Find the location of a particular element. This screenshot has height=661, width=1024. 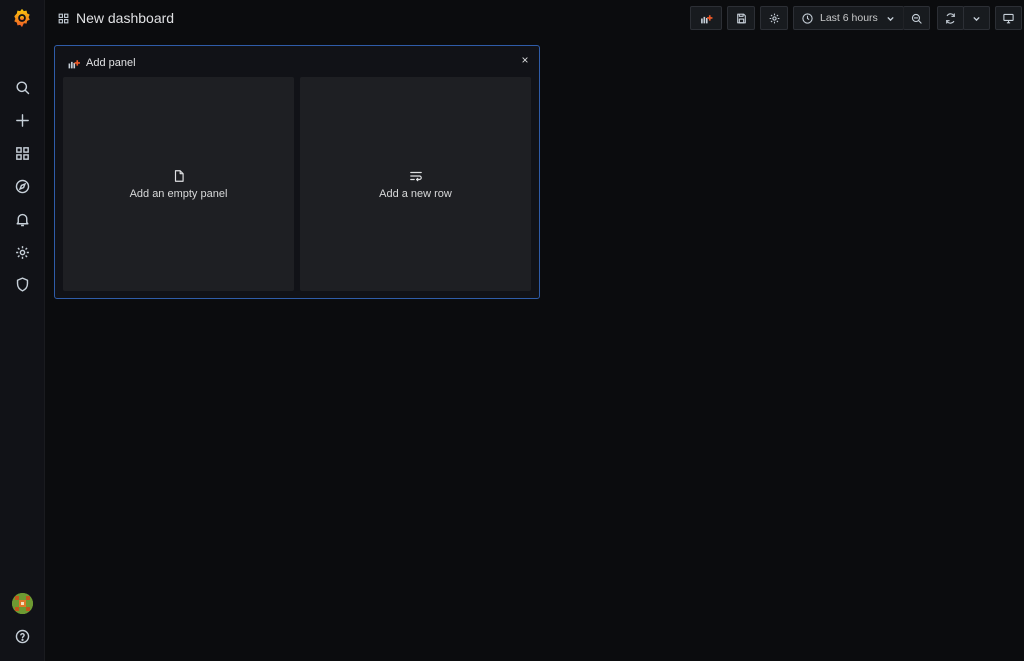

file-icon is located at coordinates (179, 175).